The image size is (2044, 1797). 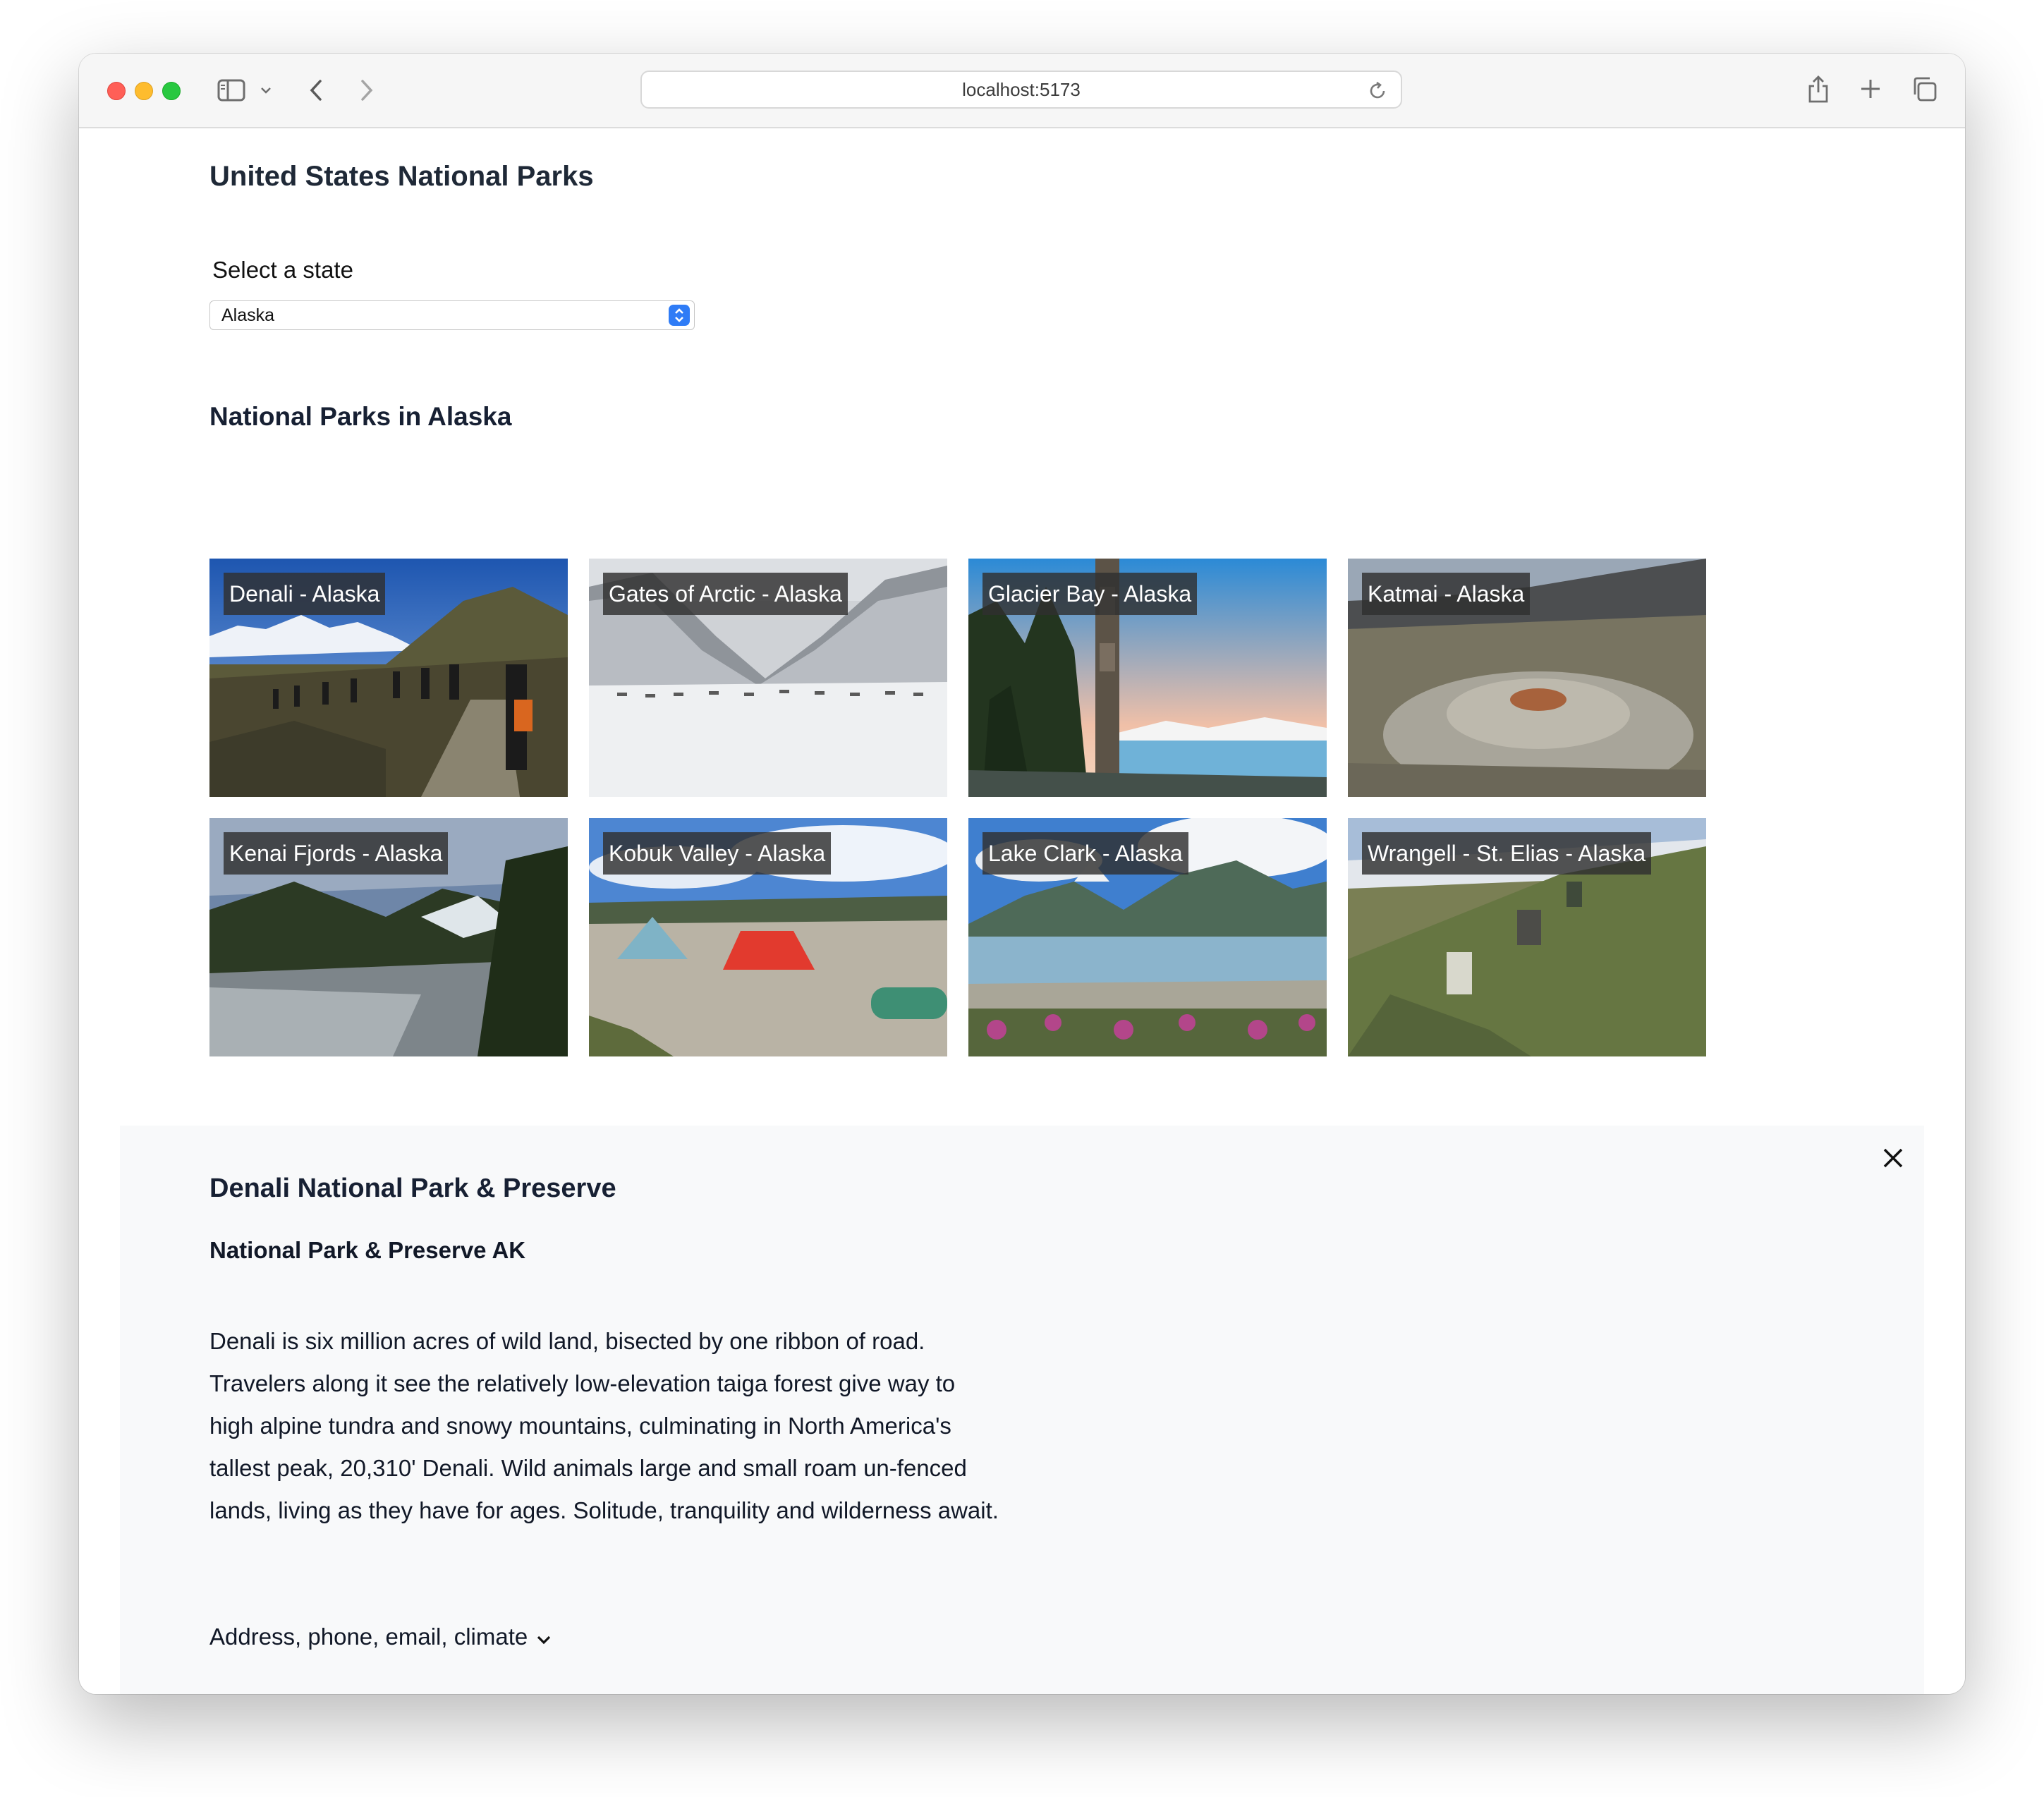 What do you see at coordinates (1090, 594) in the screenshot?
I see `park-card-label: Glacier Bay - Alaska` at bounding box center [1090, 594].